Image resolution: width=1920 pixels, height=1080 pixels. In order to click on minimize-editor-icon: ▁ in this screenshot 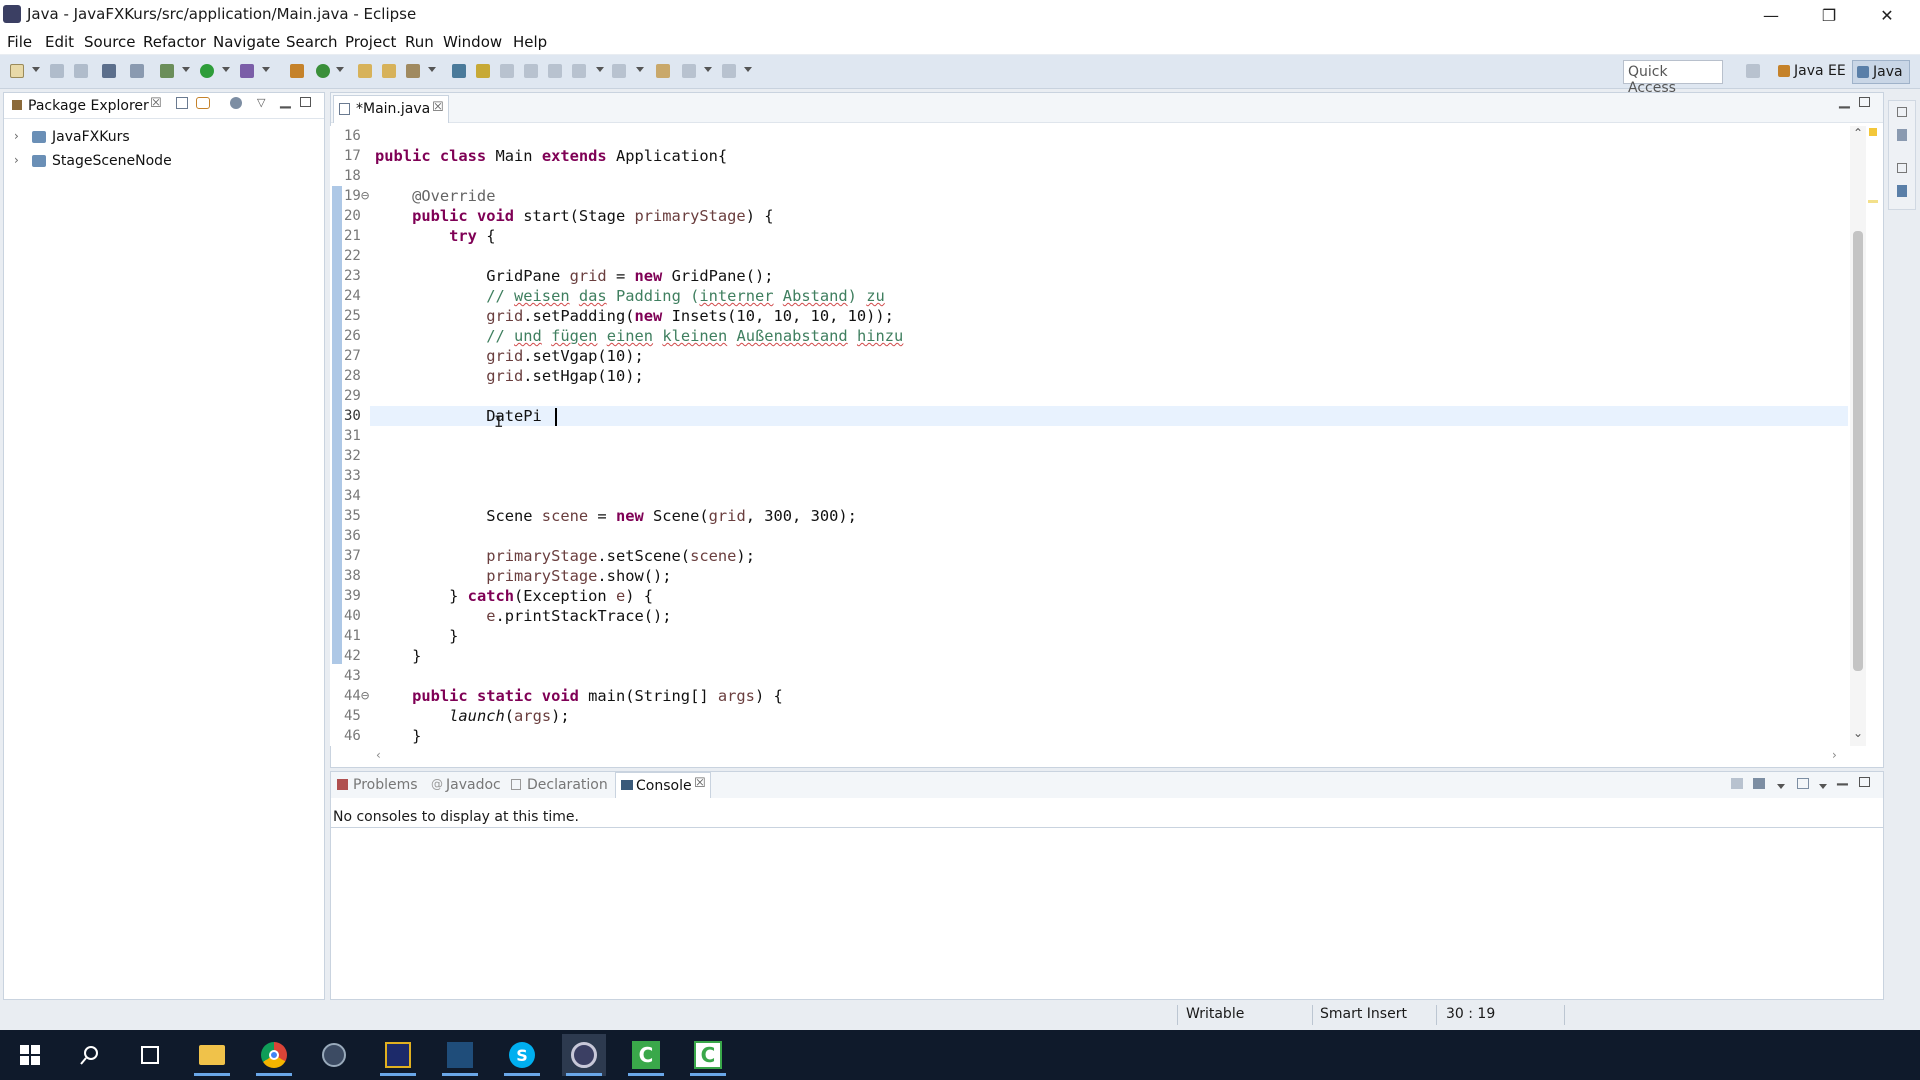, I will do `click(1844, 101)`.